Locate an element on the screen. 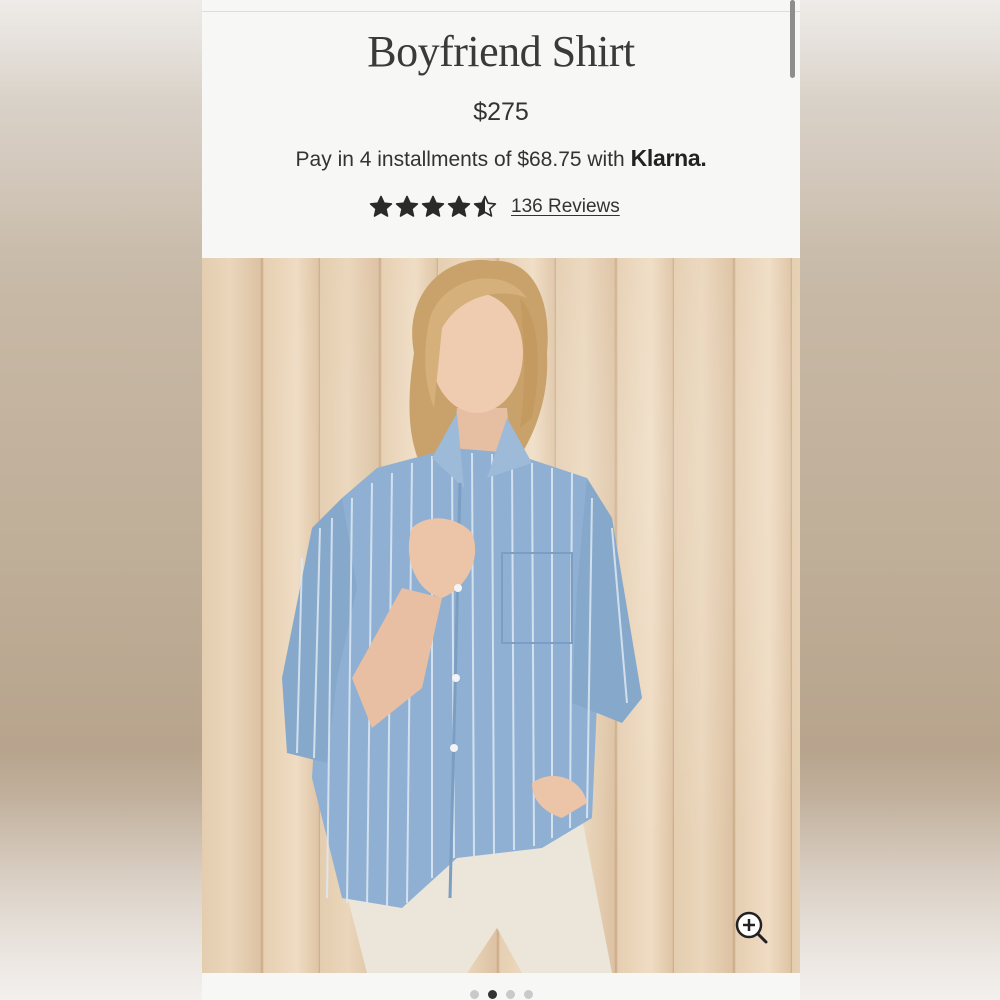 This screenshot has width=1000, height=1000. gallery-pagination is located at coordinates (501, 994).